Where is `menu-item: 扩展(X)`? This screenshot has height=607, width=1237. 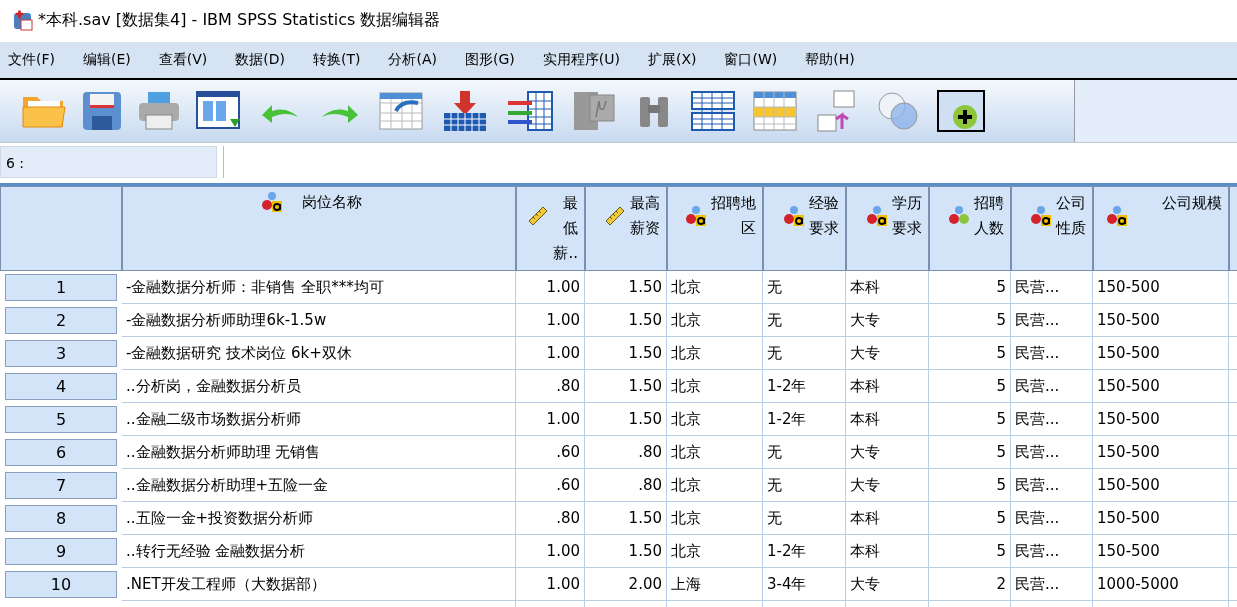
menu-item: 扩展(X) is located at coordinates (672, 60).